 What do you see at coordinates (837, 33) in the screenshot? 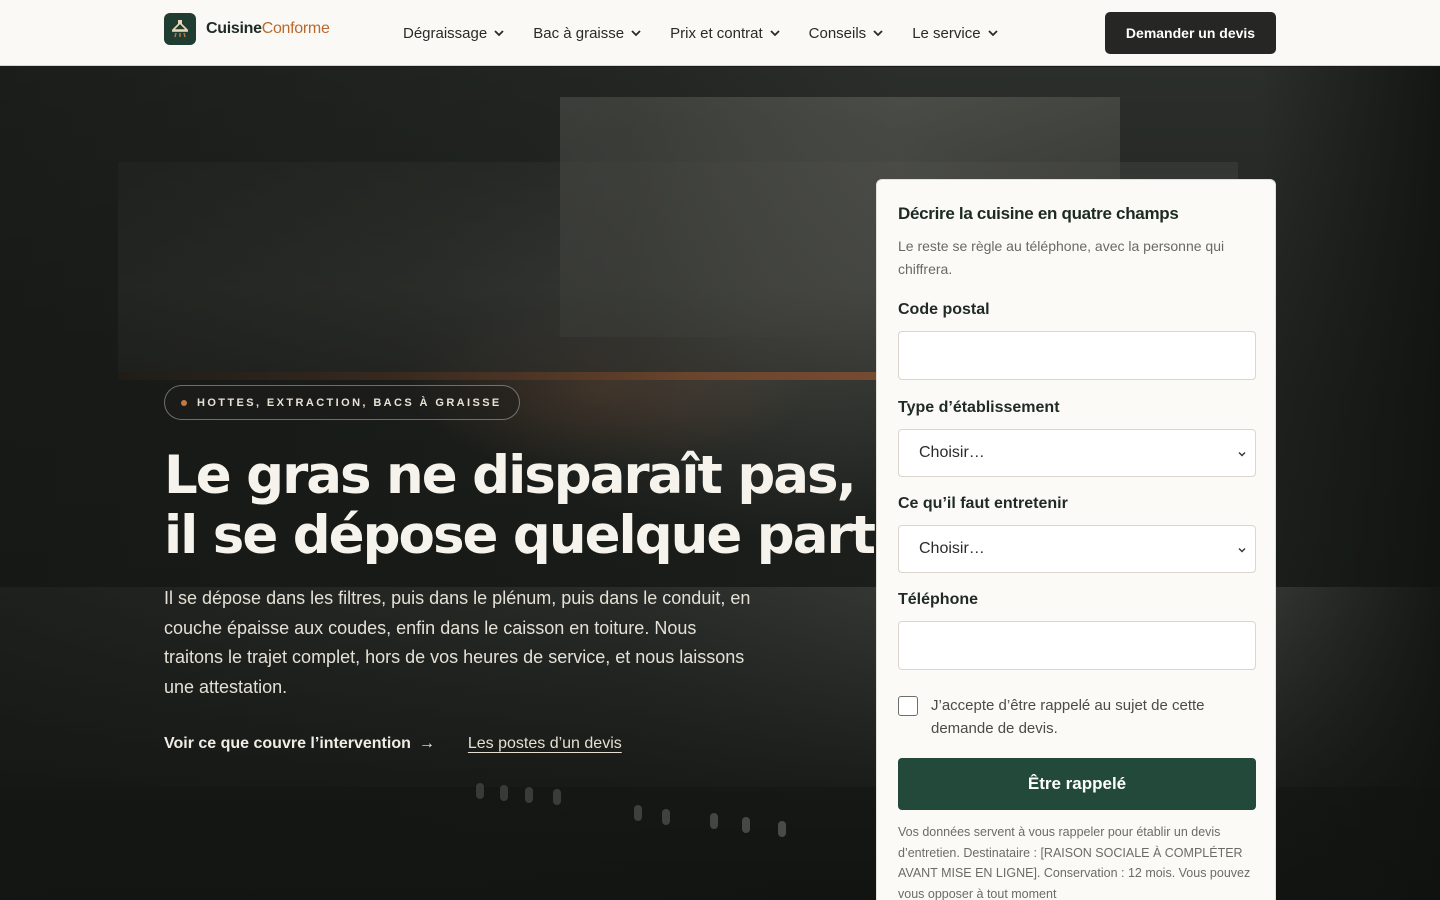
I see `nav-item-label: Conseils` at bounding box center [837, 33].